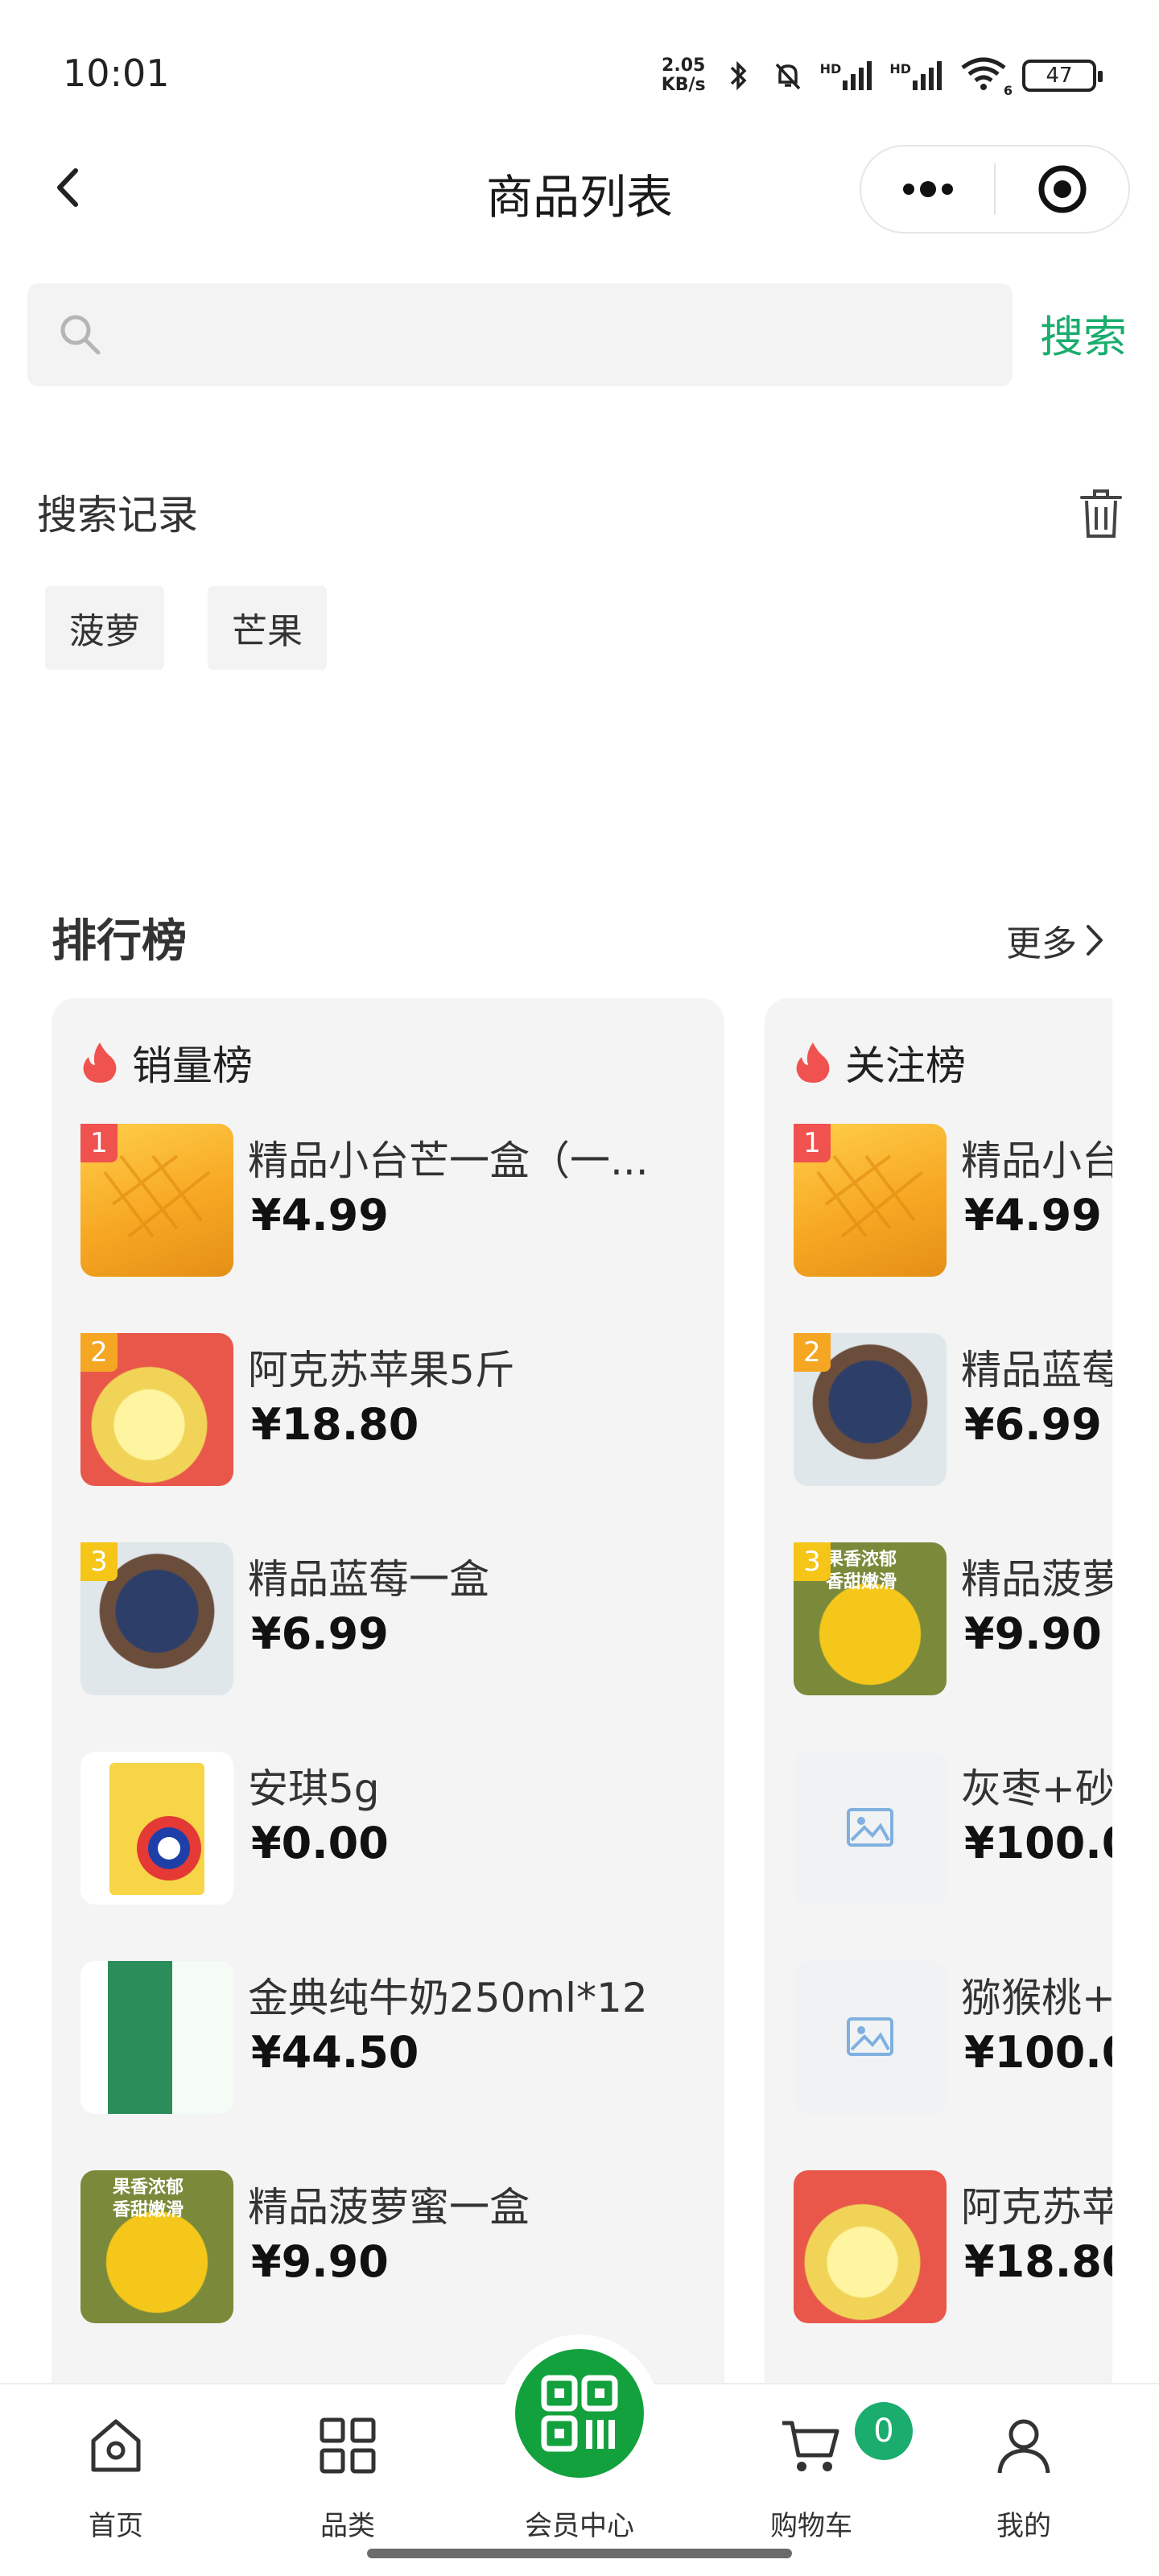  I want to click on nav-bar: 商品列表, so click(579, 189).